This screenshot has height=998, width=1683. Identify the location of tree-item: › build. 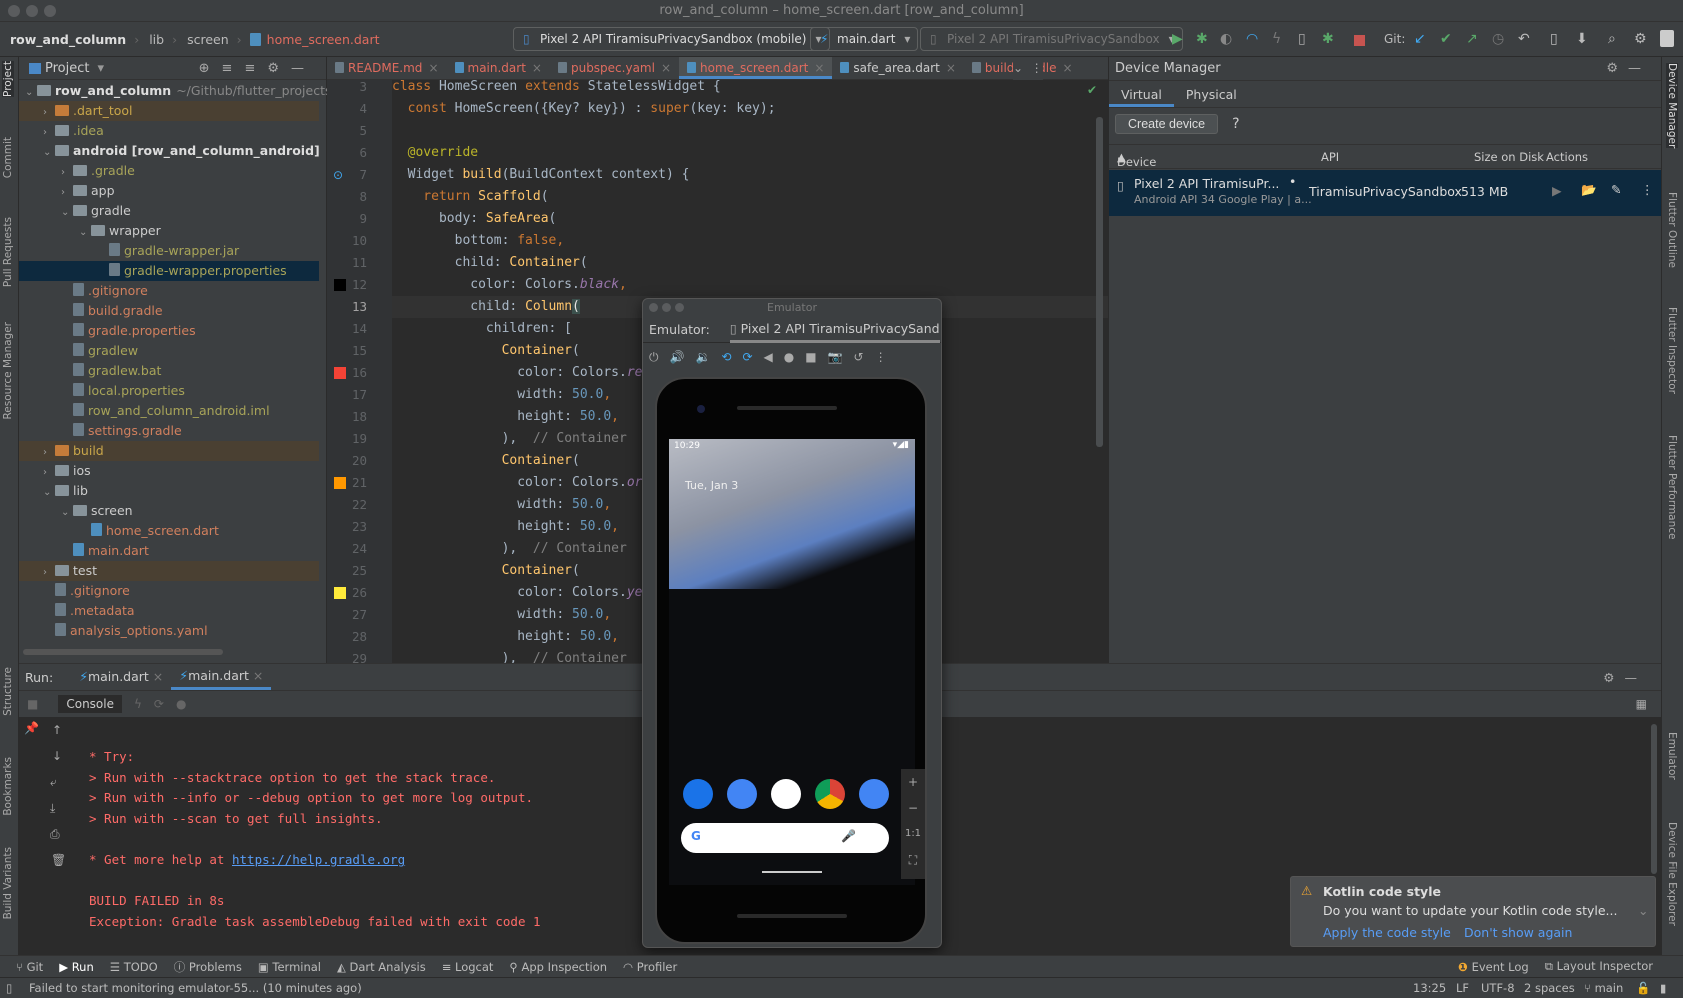
(169, 451).